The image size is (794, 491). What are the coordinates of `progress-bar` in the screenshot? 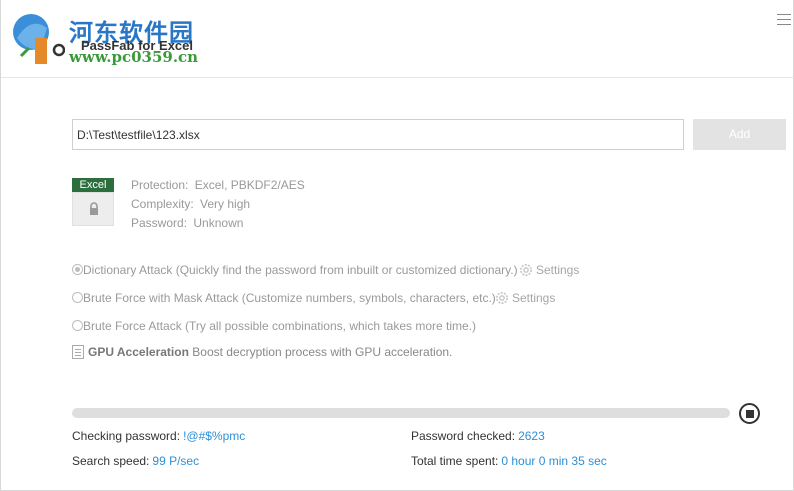 It's located at (401, 413).